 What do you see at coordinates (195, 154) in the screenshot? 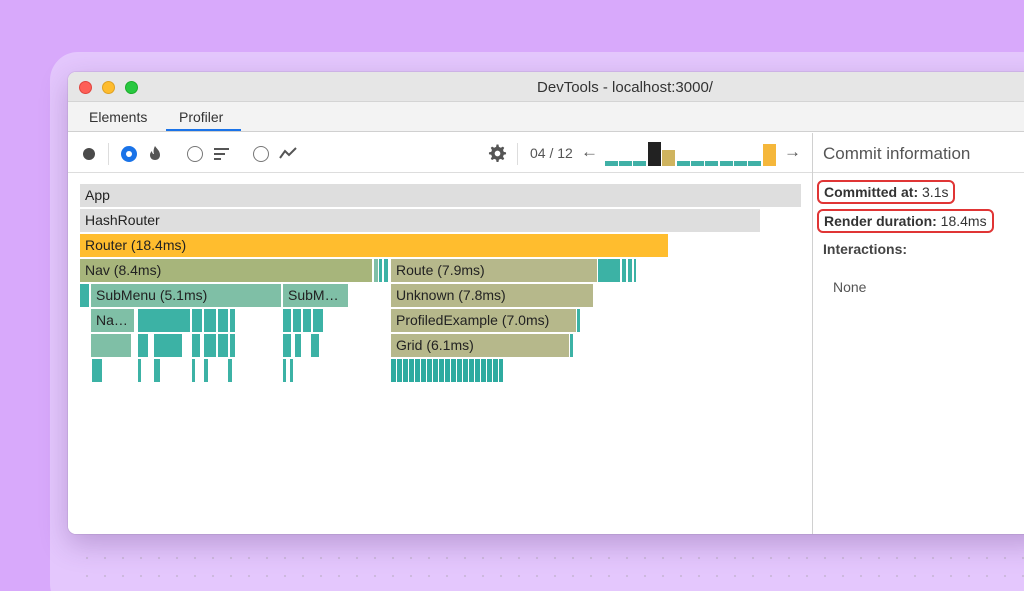
I see `ranked-view-radio` at bounding box center [195, 154].